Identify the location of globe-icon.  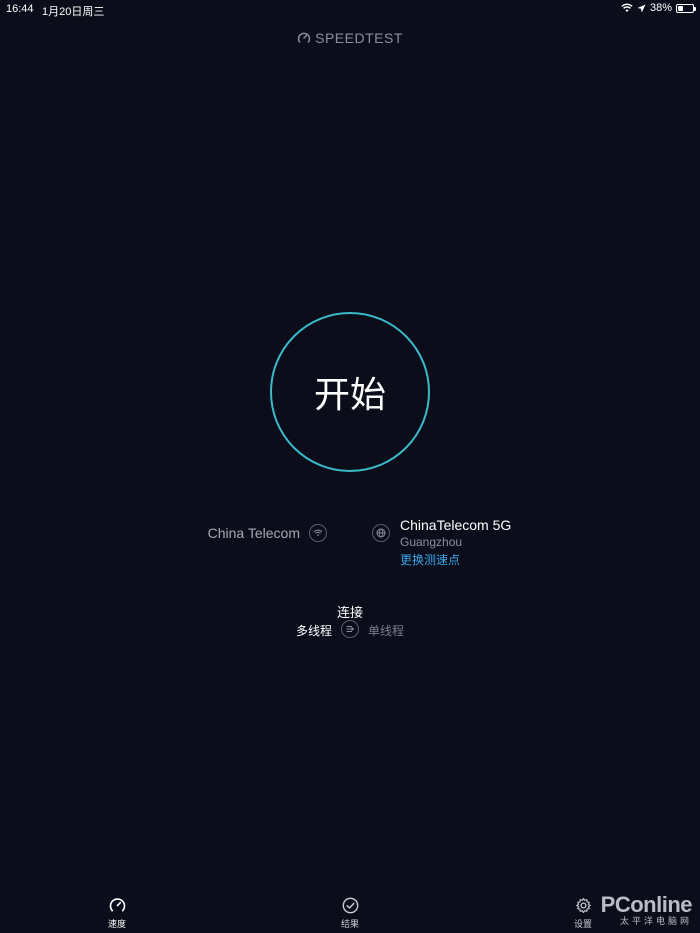
(381, 533).